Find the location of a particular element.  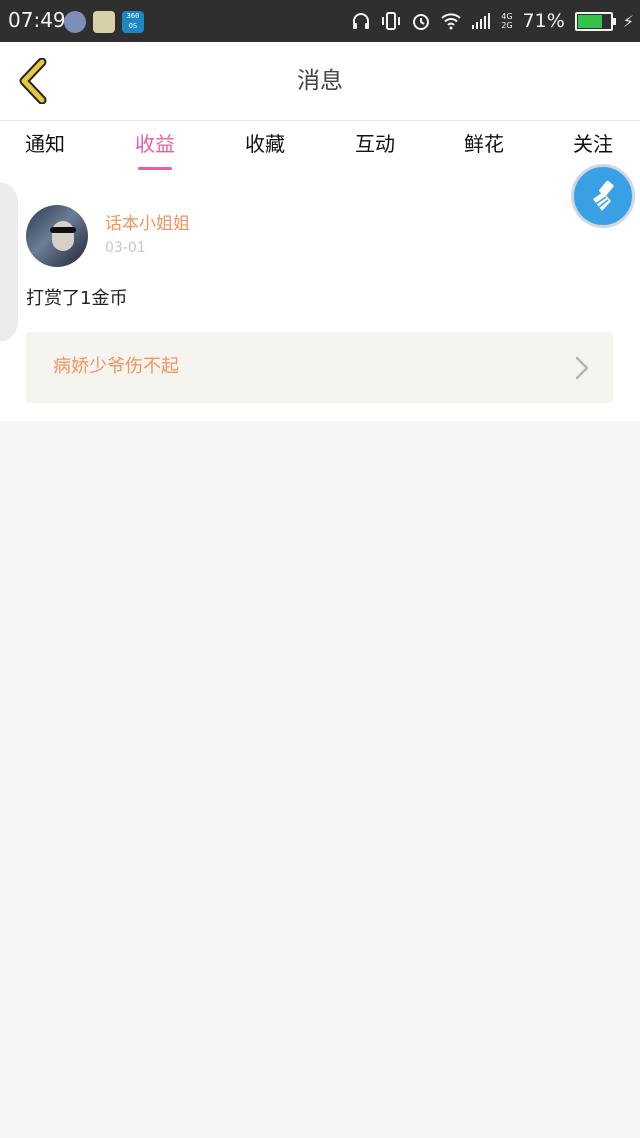

sender-name: 话本小姐姐 is located at coordinates (147, 224).